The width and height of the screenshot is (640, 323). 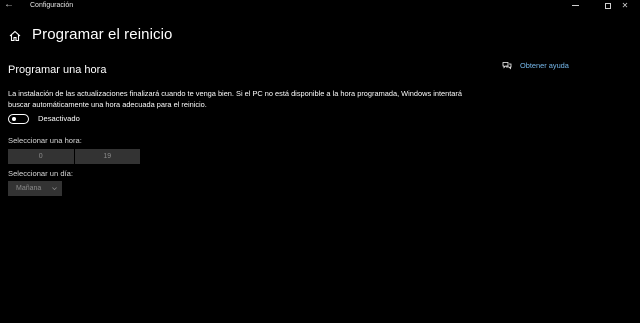 I want to click on get-help-link: Obtener ayuda, so click(x=544, y=66).